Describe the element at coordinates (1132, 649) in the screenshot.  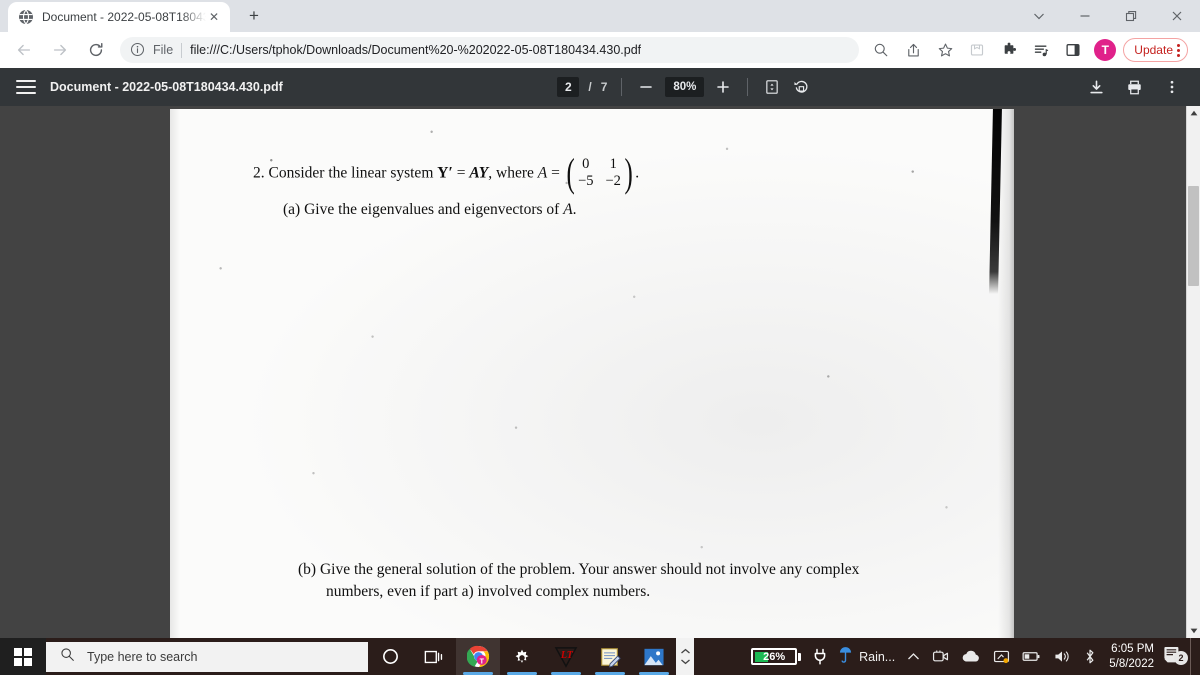
I see `clock-time: 6:05 PM` at that location.